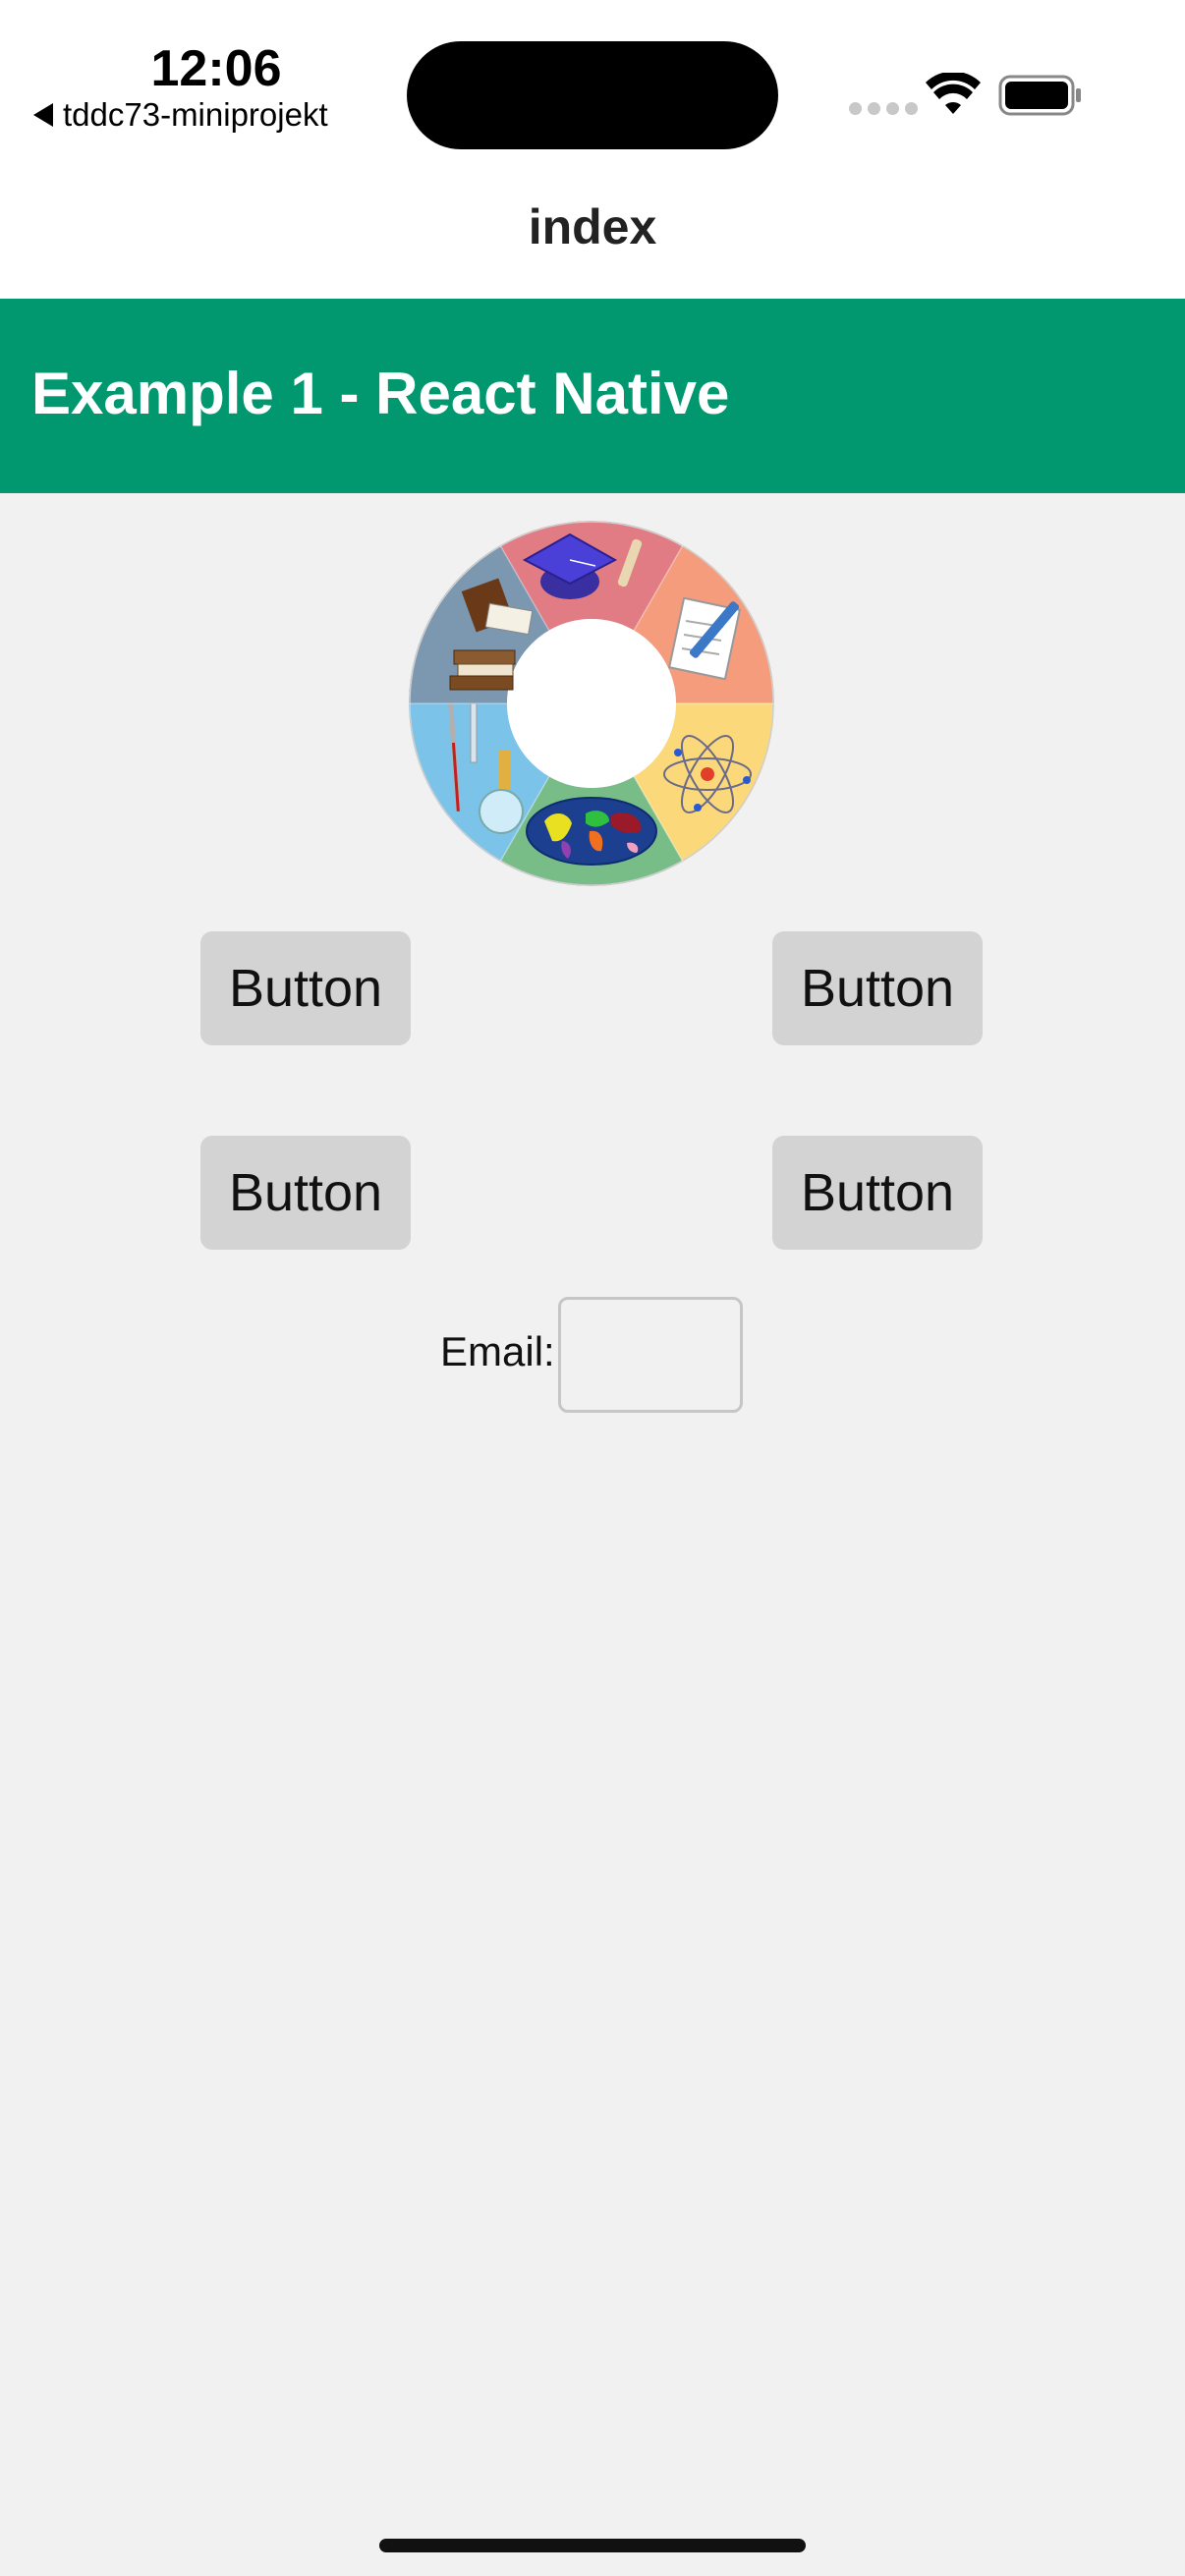 The image size is (1185, 2576). Describe the element at coordinates (381, 393) in the screenshot. I see `header-title: Example 1 - React Native` at that location.